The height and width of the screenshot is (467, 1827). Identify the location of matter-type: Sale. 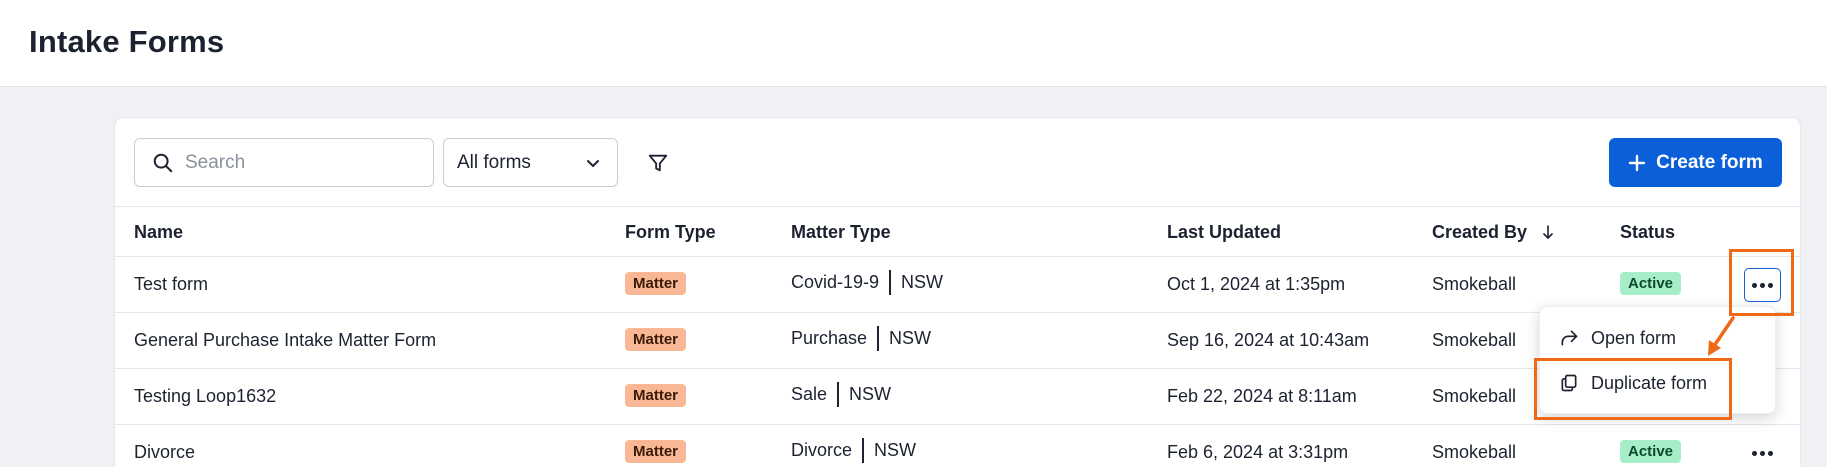
(809, 394).